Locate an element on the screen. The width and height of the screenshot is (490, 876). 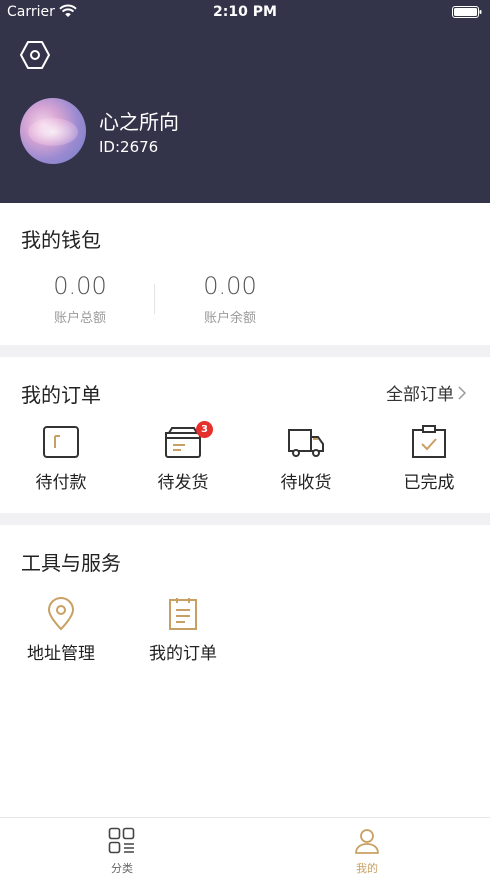
tool-address-management: 地址管理 is located at coordinates (61, 630).